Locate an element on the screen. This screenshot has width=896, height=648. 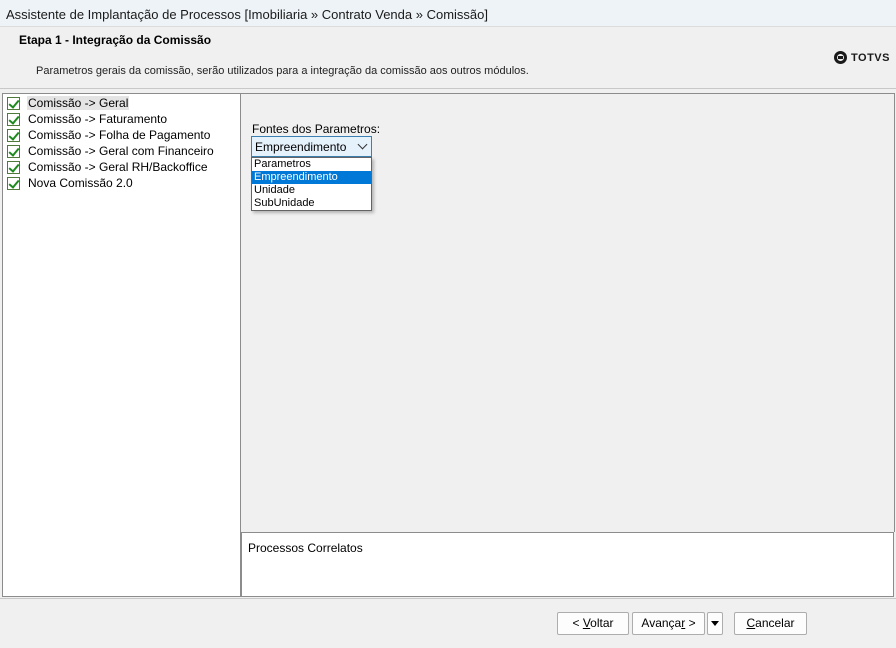
tree-item-comissao-financeiro: Comissão -> Geral com Financeiro is located at coordinates (111, 151).